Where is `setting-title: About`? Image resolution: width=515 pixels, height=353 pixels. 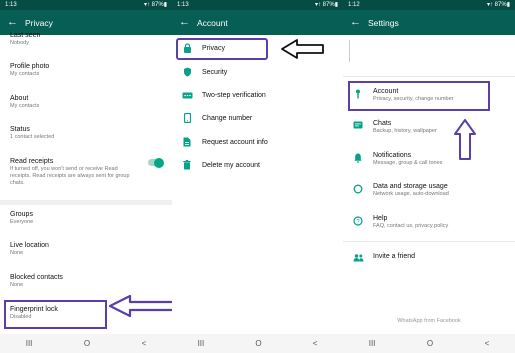
setting-title: About is located at coordinates (19, 98).